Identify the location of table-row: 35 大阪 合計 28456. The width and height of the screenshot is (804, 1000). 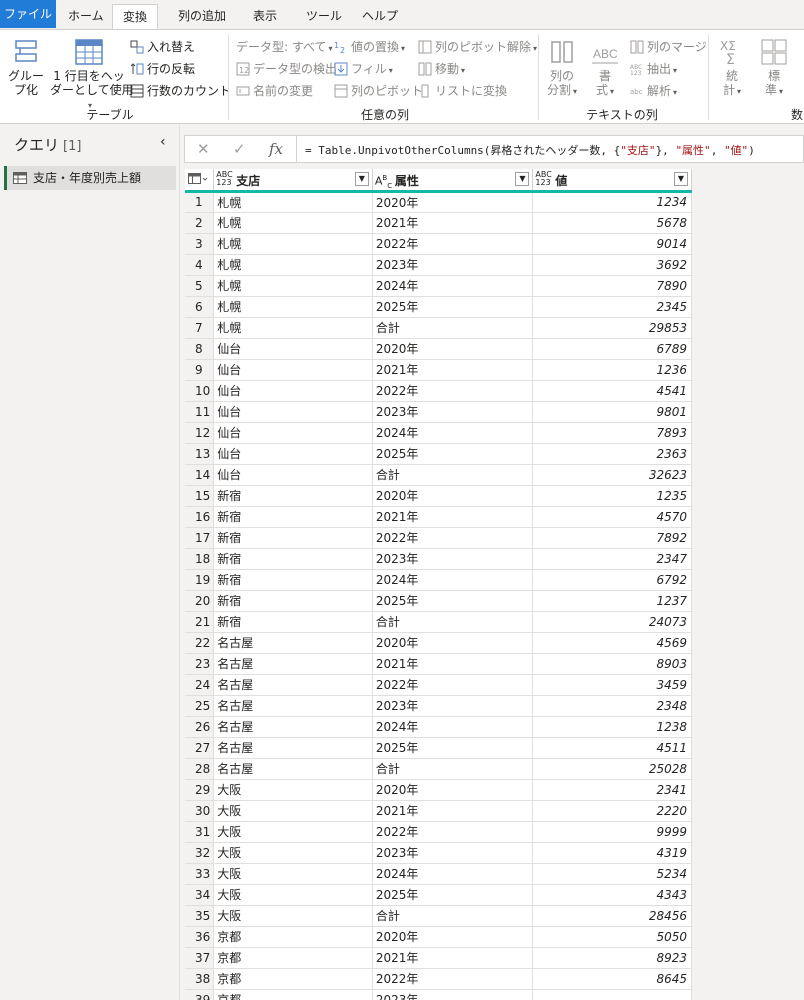
(438, 916).